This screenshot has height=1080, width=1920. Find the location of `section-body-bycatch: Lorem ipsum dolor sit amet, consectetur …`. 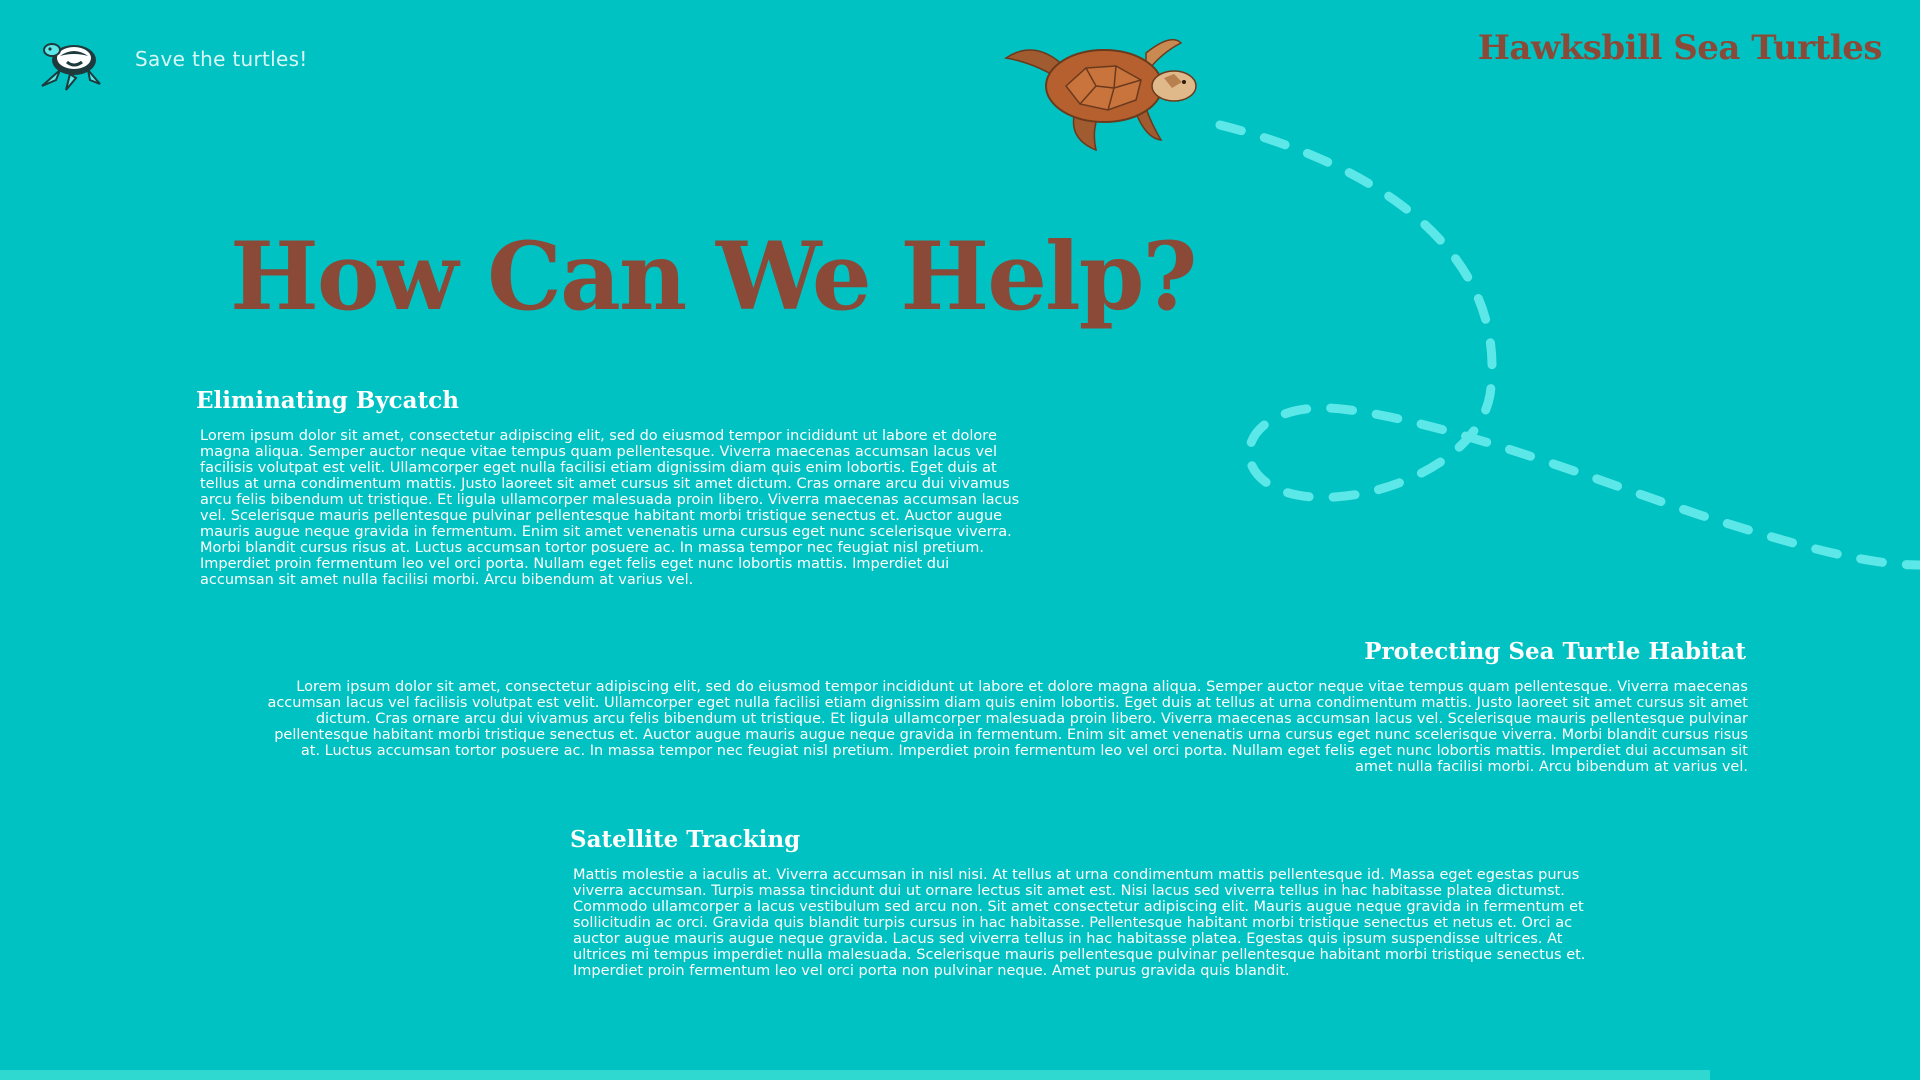

section-body-bycatch: Lorem ipsum dolor sit amet, consectetur … is located at coordinates (610, 508).